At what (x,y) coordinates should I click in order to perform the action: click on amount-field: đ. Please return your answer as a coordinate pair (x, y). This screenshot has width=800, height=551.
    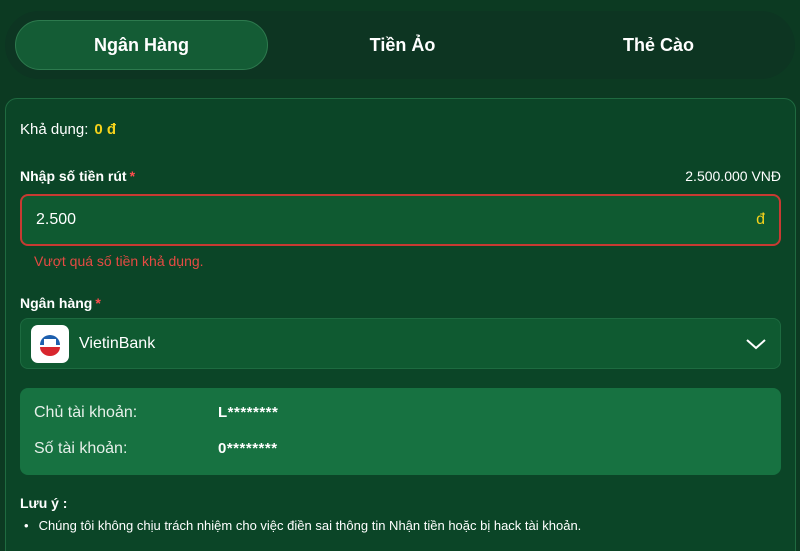
    Looking at the image, I should click on (400, 220).